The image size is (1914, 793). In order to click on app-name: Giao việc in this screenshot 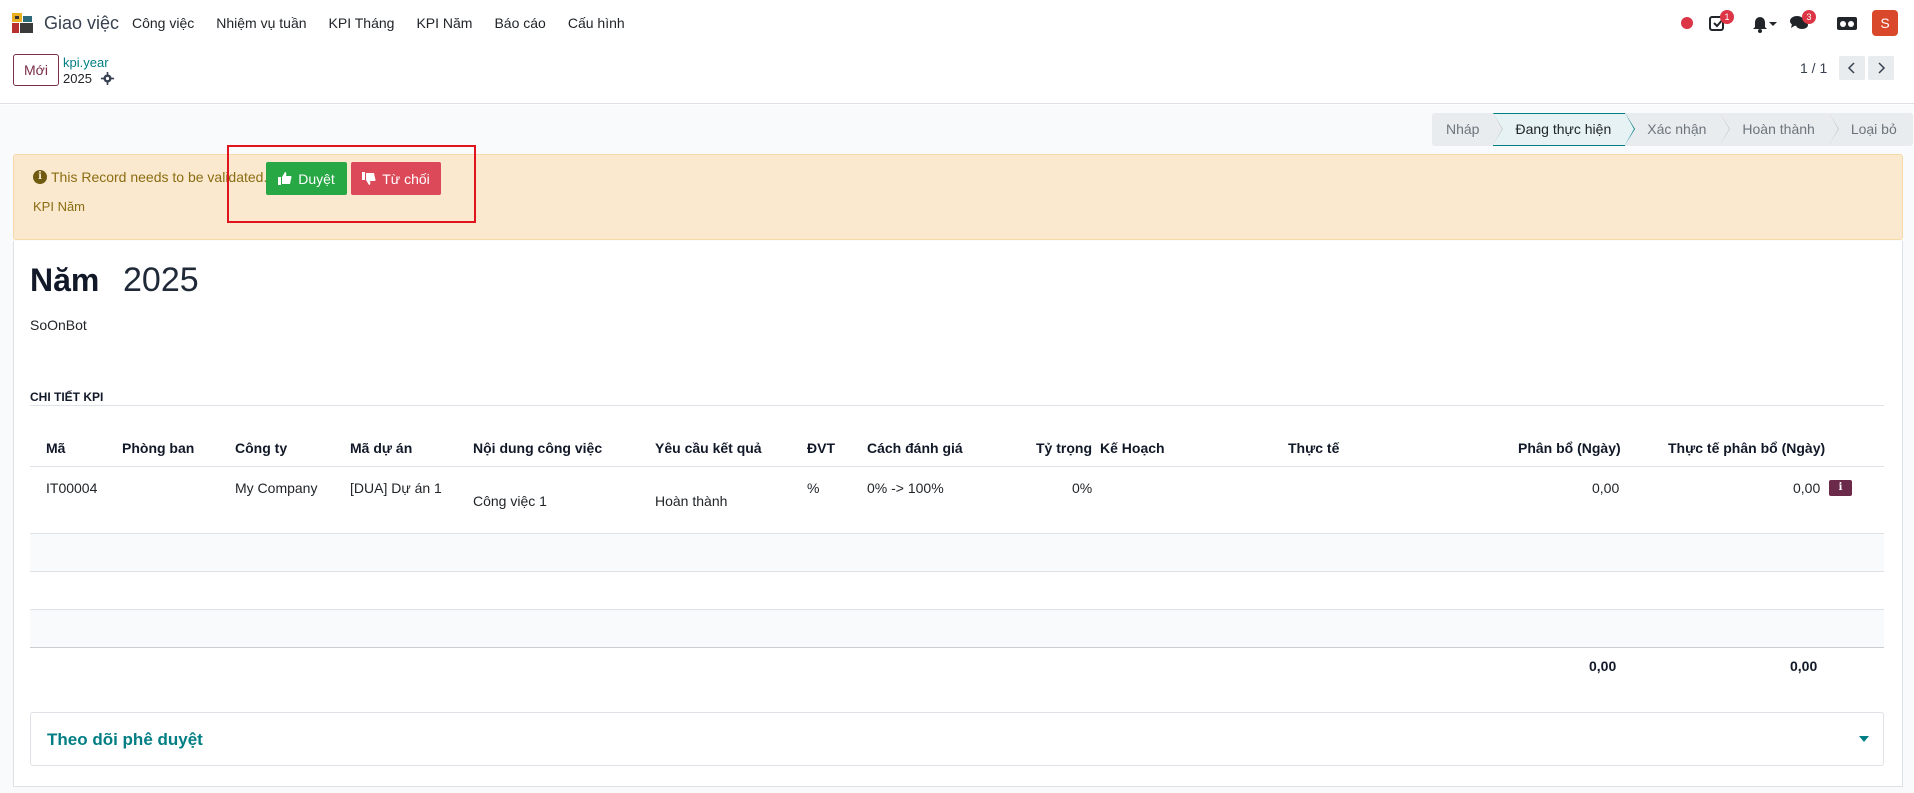, I will do `click(81, 23)`.